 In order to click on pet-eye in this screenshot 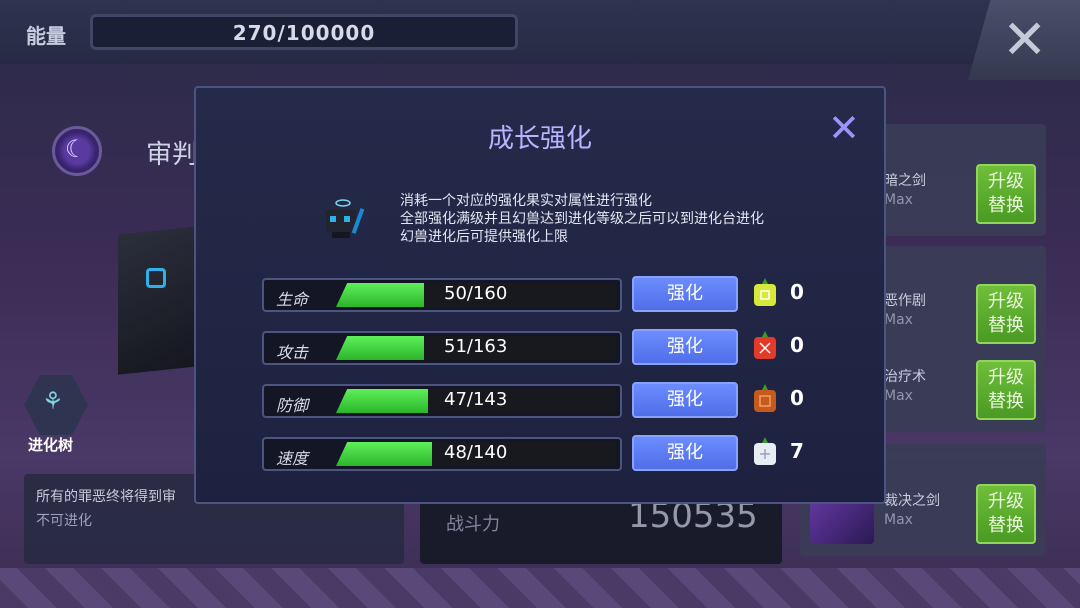, I will do `click(156, 278)`.